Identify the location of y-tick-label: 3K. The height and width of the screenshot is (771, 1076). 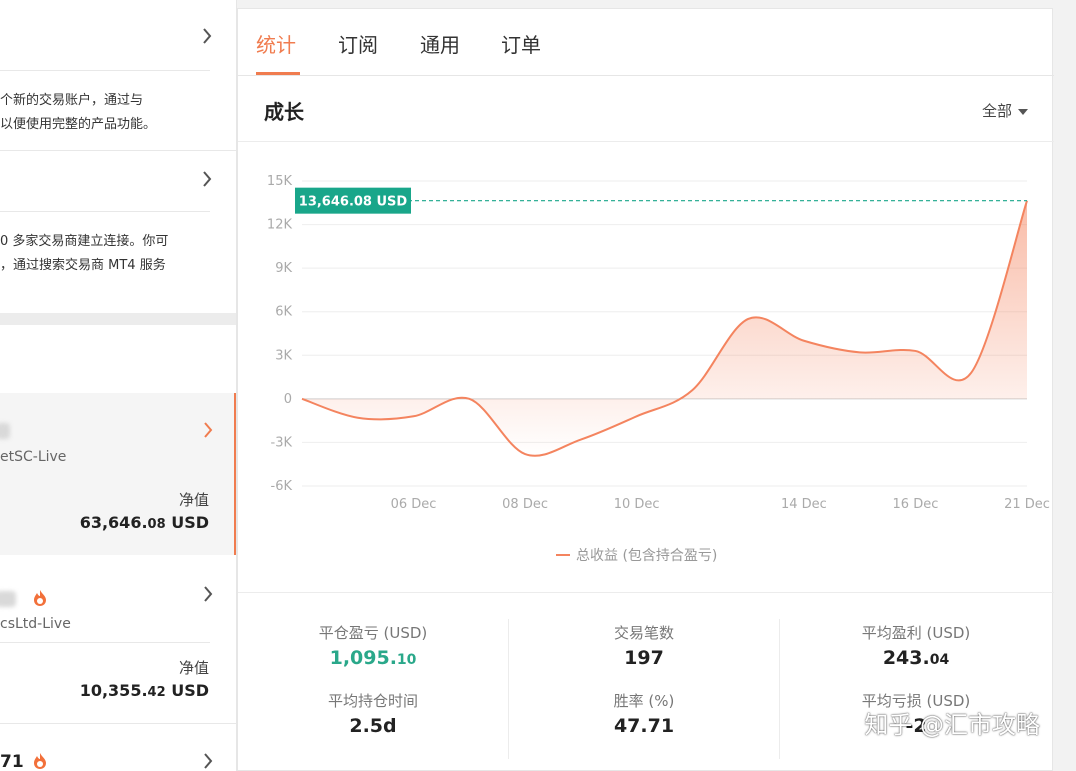
(283, 355).